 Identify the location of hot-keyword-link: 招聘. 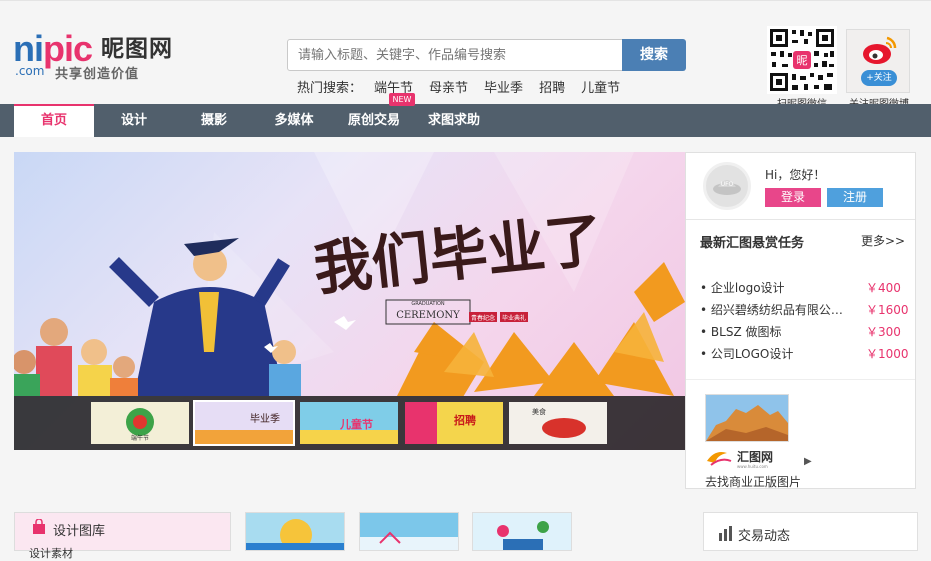
(552, 86).